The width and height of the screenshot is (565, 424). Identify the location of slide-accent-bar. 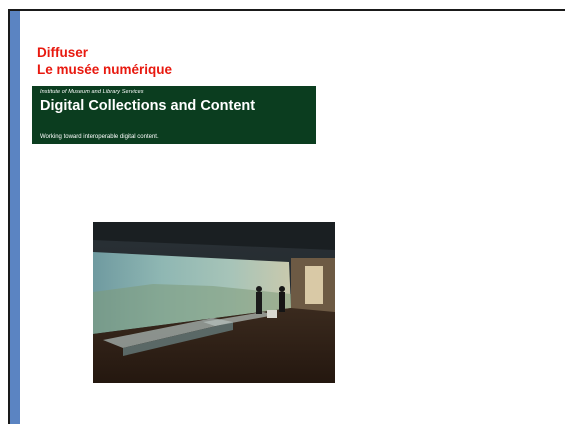
(15, 217).